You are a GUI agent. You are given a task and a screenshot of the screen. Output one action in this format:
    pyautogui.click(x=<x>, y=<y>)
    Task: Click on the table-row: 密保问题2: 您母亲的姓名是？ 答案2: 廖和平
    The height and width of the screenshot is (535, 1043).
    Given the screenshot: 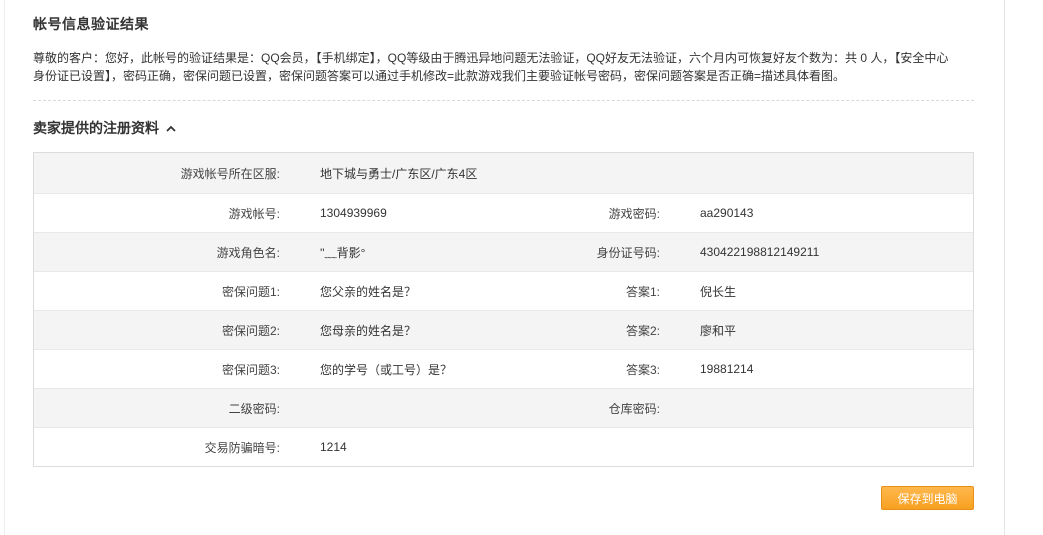 What is the action you would take?
    pyautogui.click(x=503, y=329)
    